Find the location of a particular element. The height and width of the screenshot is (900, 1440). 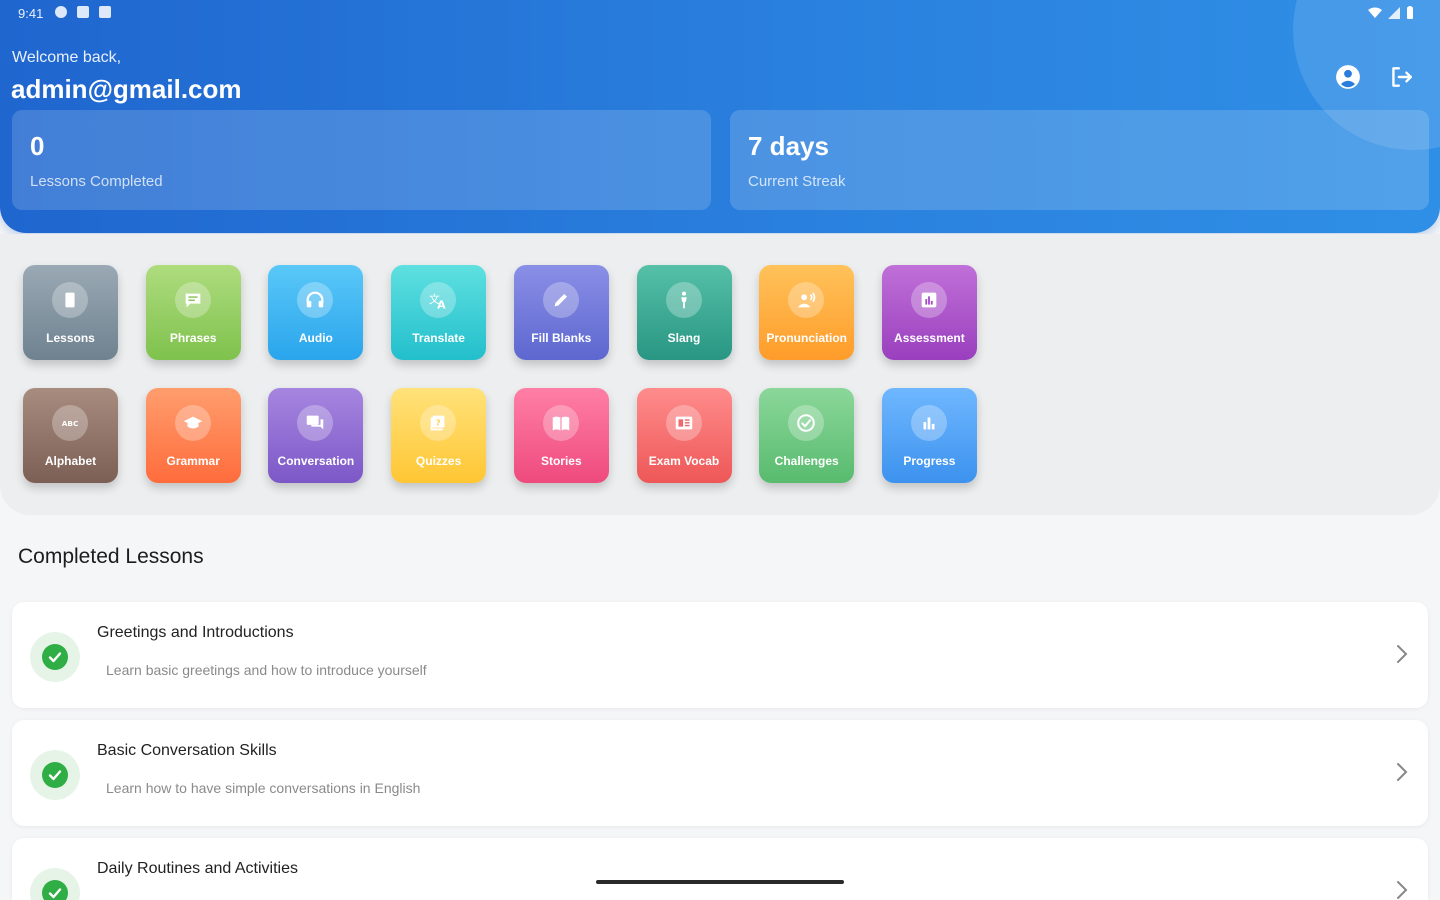

forum-icon is located at coordinates (315, 423).